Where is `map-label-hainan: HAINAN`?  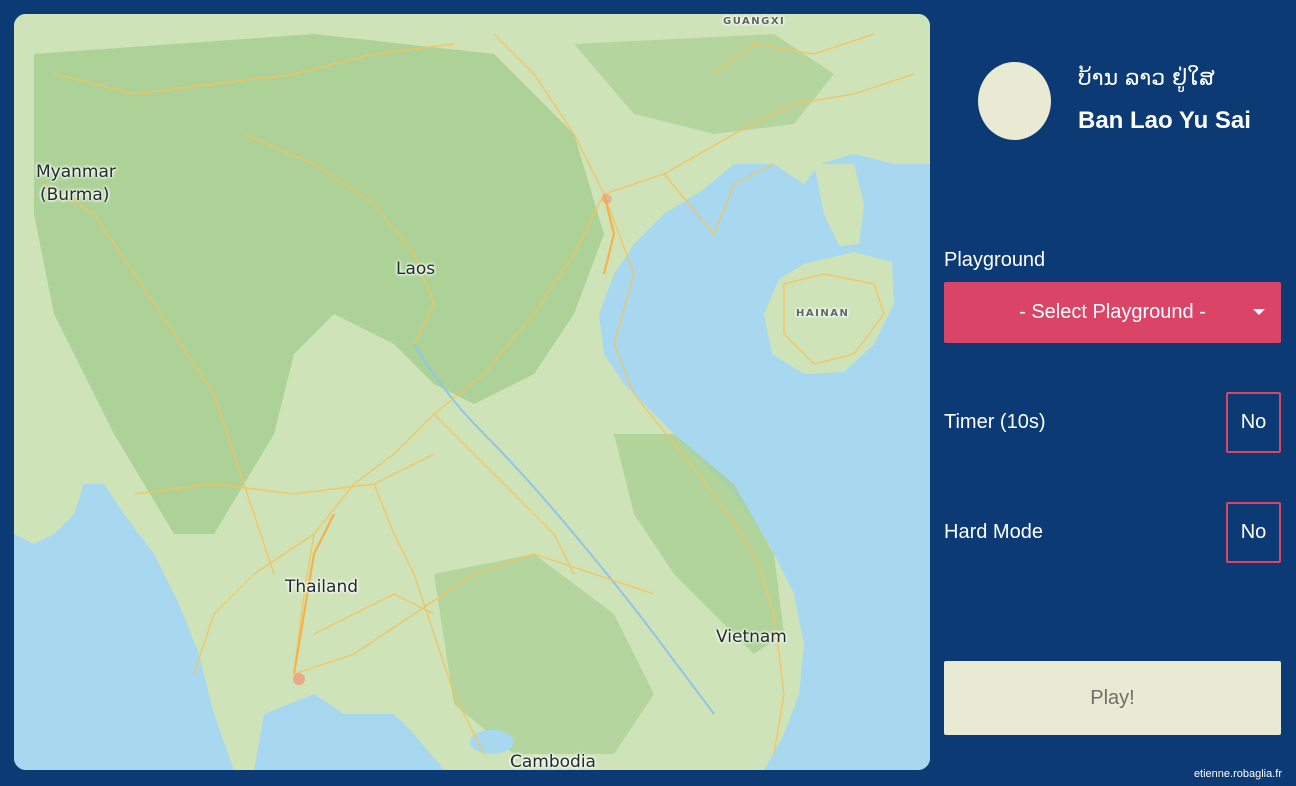
map-label-hainan: HAINAN is located at coordinates (823, 313).